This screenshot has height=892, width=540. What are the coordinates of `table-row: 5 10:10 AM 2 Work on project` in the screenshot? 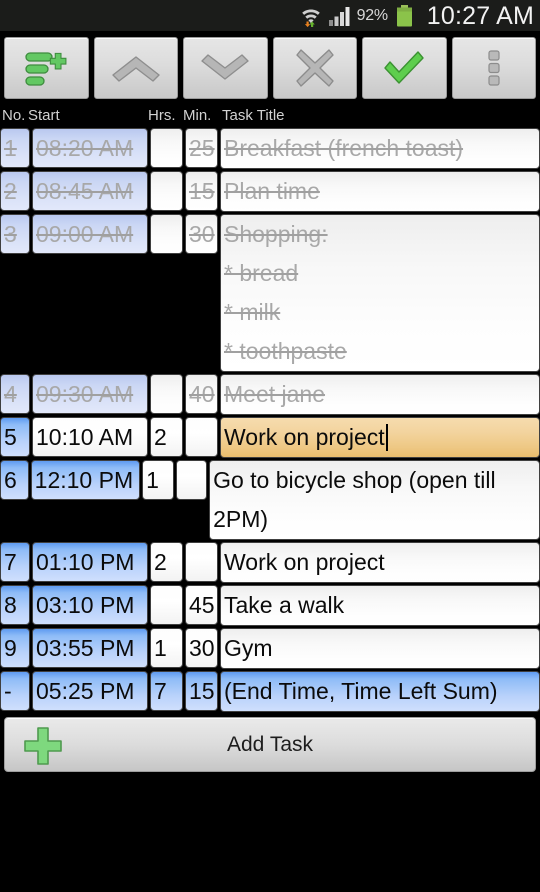 It's located at (270, 437).